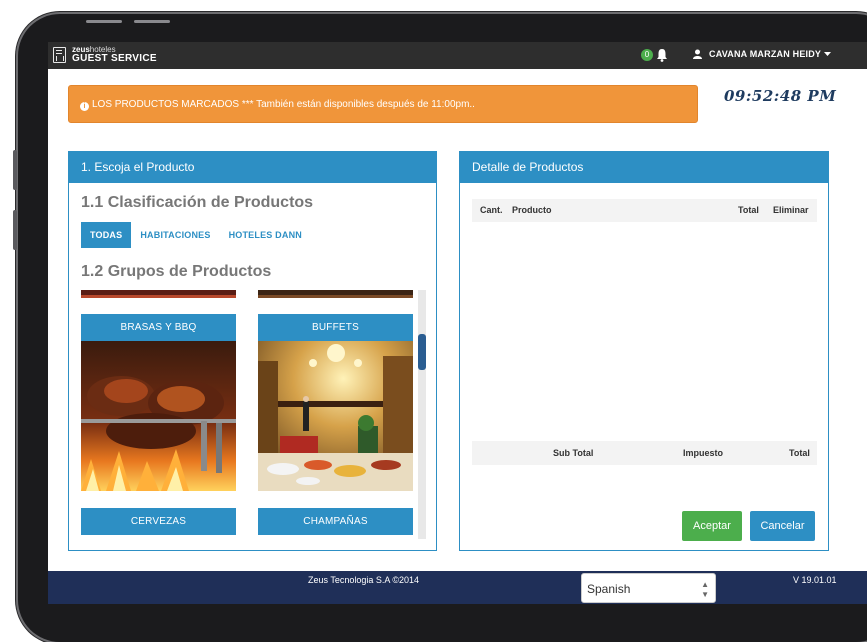  Describe the element at coordinates (712, 526) in the screenshot. I see `accept-button: Aceptar` at that location.